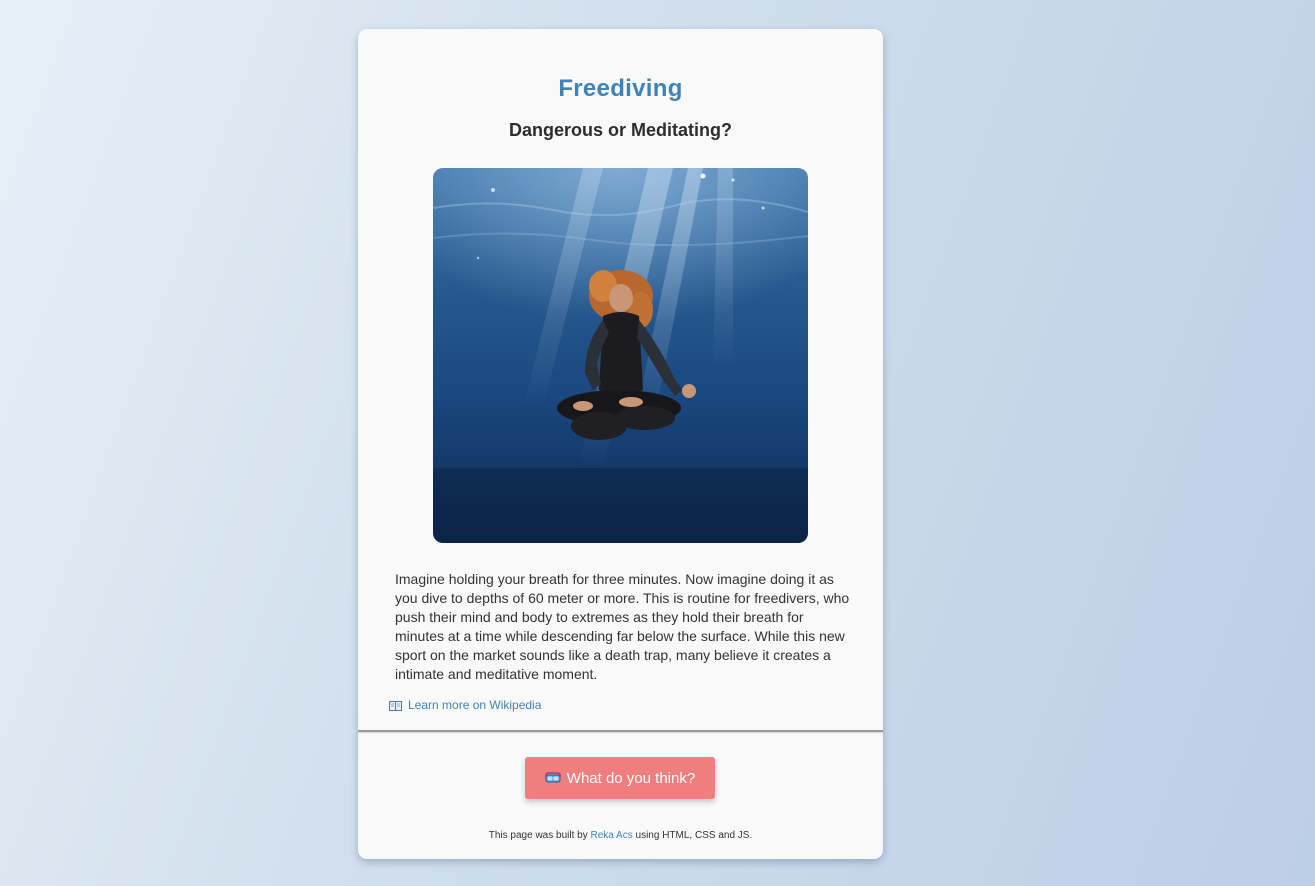 The image size is (1315, 886). Describe the element at coordinates (611, 835) in the screenshot. I see `author-link: Reka Acs` at that location.